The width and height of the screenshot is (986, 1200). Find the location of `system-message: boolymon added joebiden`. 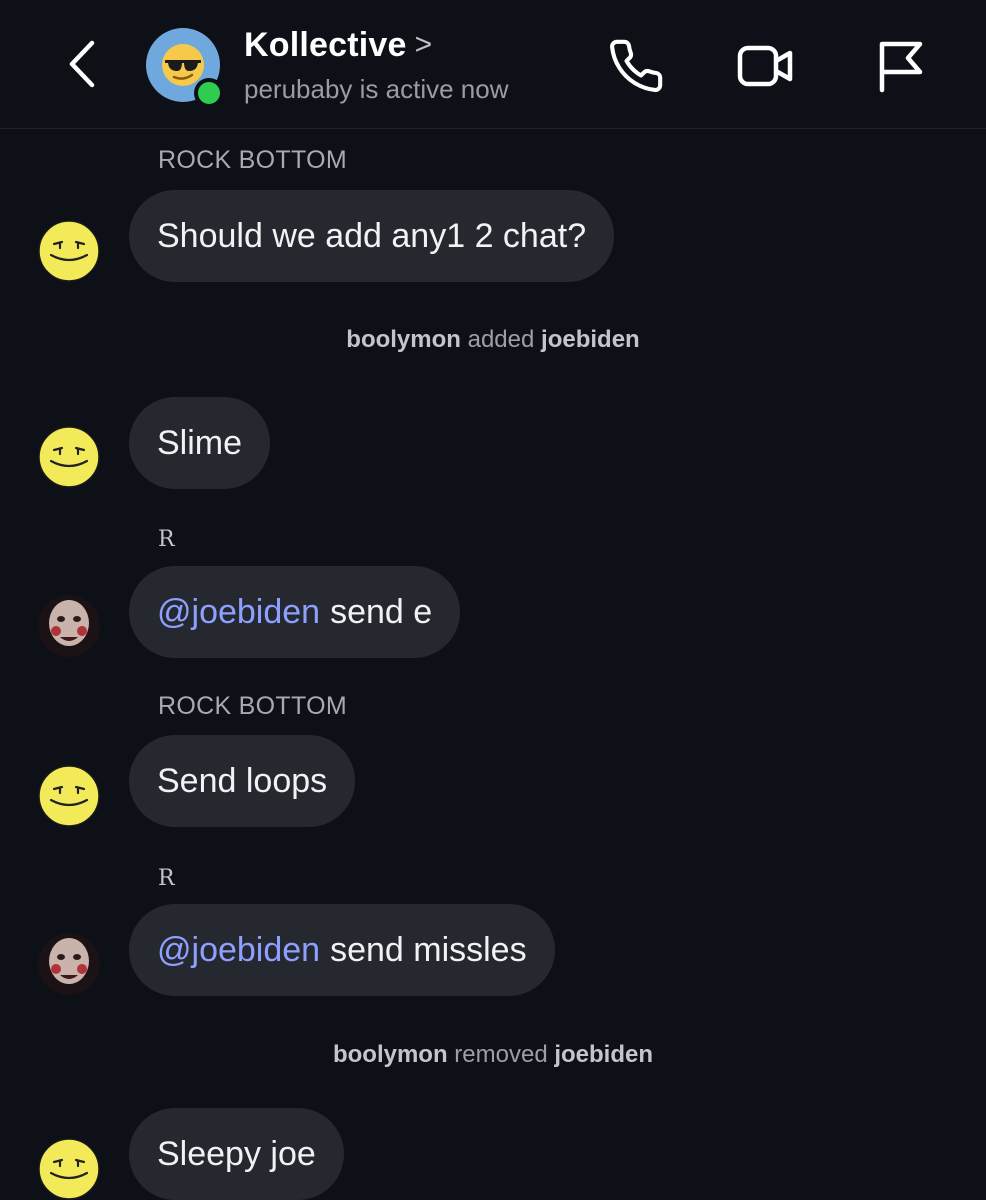

system-message: boolymon added joebiden is located at coordinates (493, 340).